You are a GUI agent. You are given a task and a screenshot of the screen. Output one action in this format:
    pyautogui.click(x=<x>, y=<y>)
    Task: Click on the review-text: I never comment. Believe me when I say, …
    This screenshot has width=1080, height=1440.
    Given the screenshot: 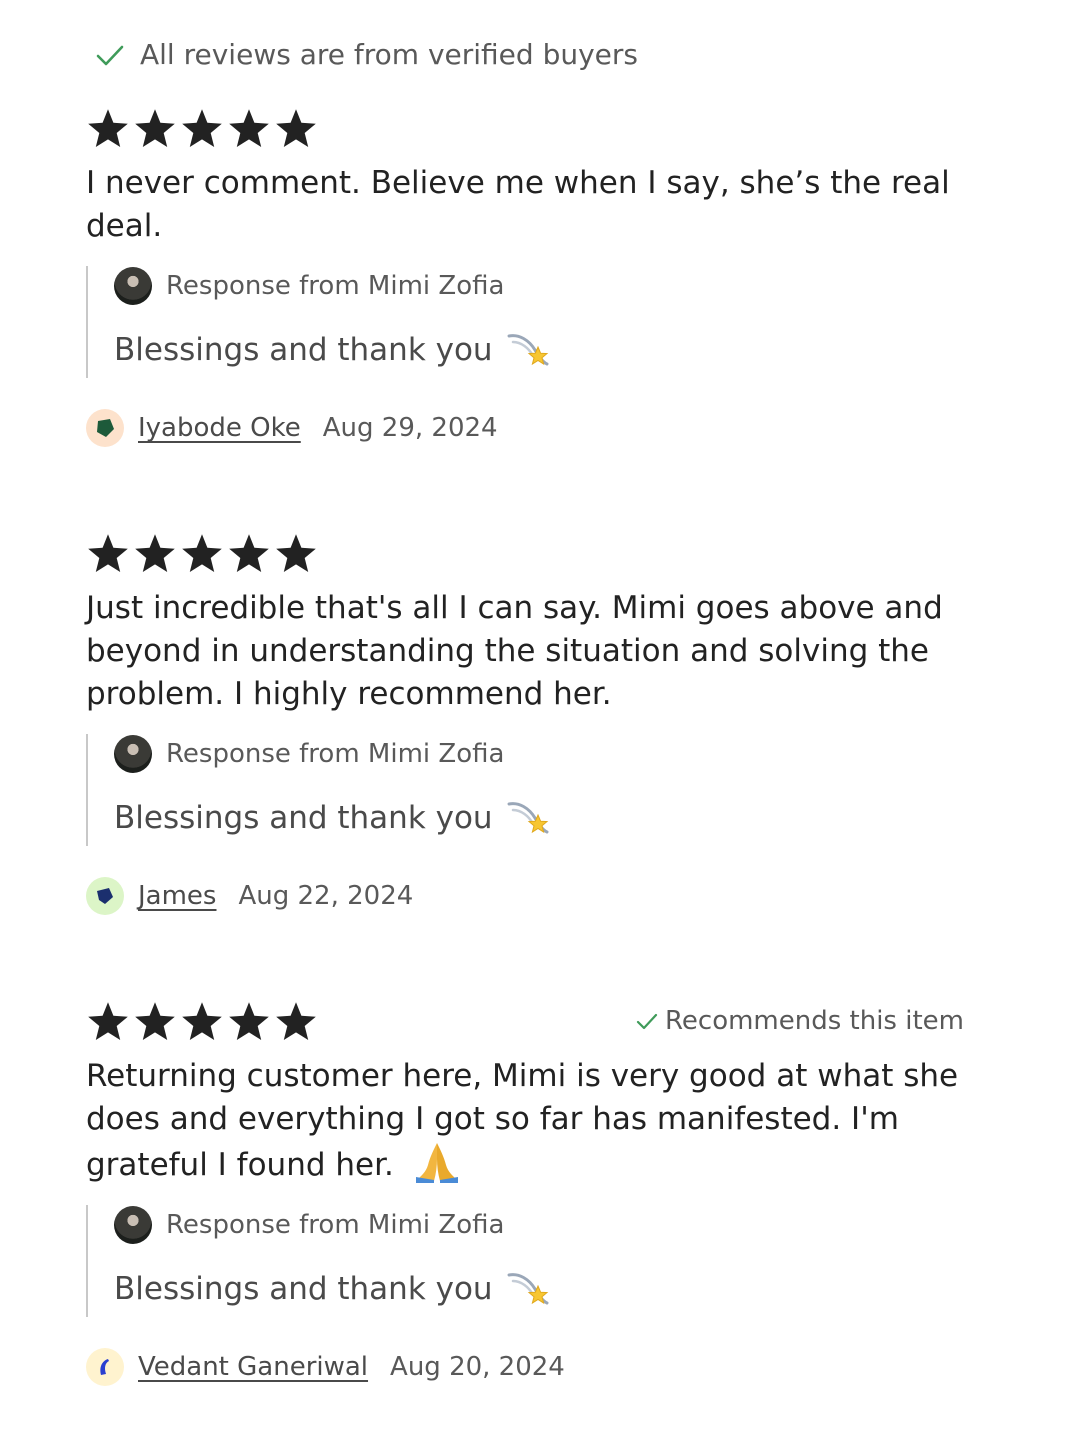 What is the action you would take?
    pyautogui.click(x=518, y=204)
    